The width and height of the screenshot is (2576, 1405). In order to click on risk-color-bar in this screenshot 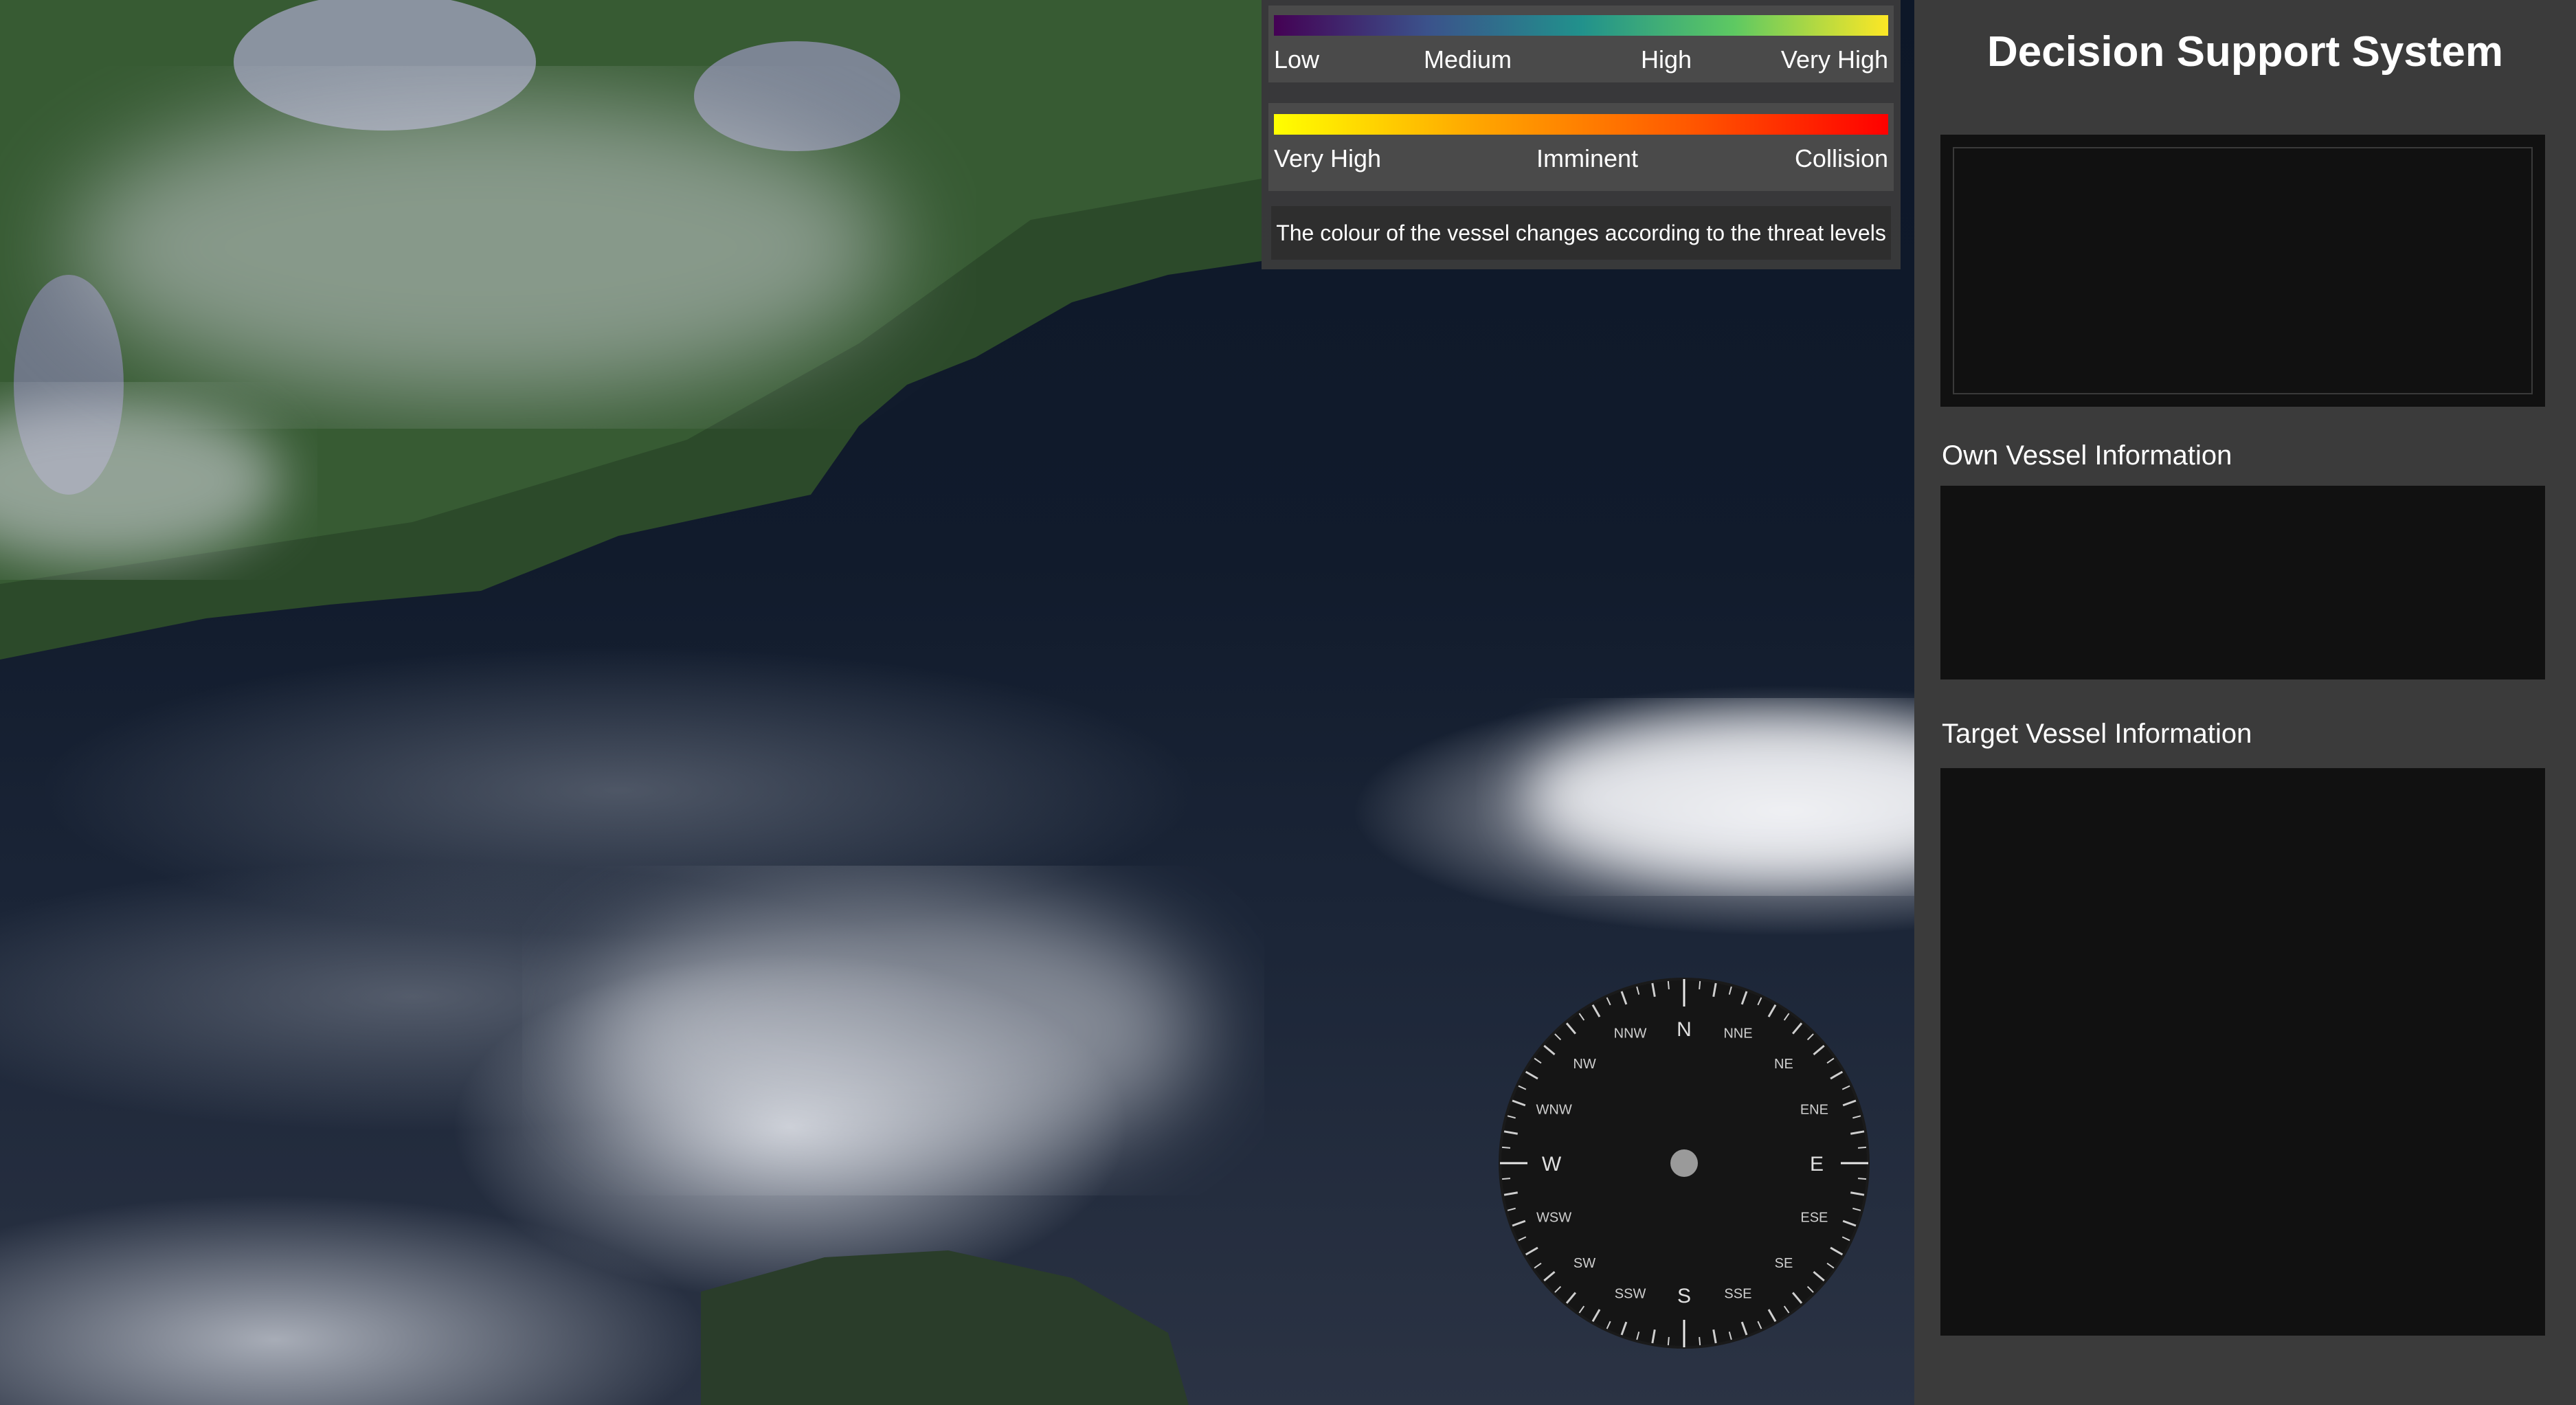, I will do `click(1581, 26)`.